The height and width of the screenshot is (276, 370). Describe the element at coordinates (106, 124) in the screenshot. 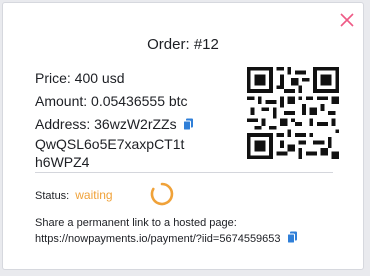

I see `address-line-1: Address: 36wzW2rZZs` at that location.